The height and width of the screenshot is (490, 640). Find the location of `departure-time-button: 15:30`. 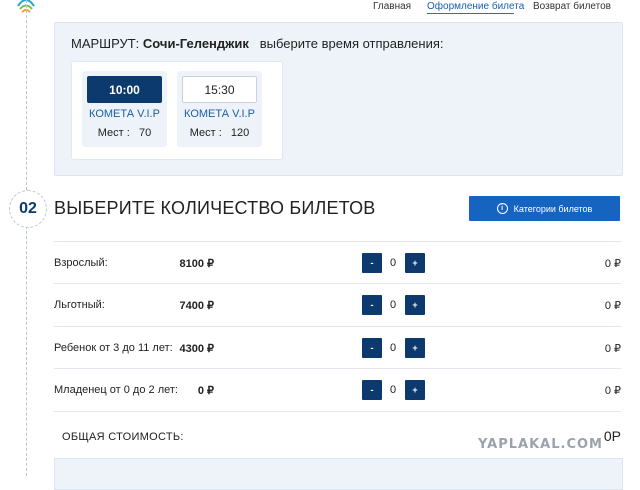

departure-time-button: 15:30 is located at coordinates (219, 89).